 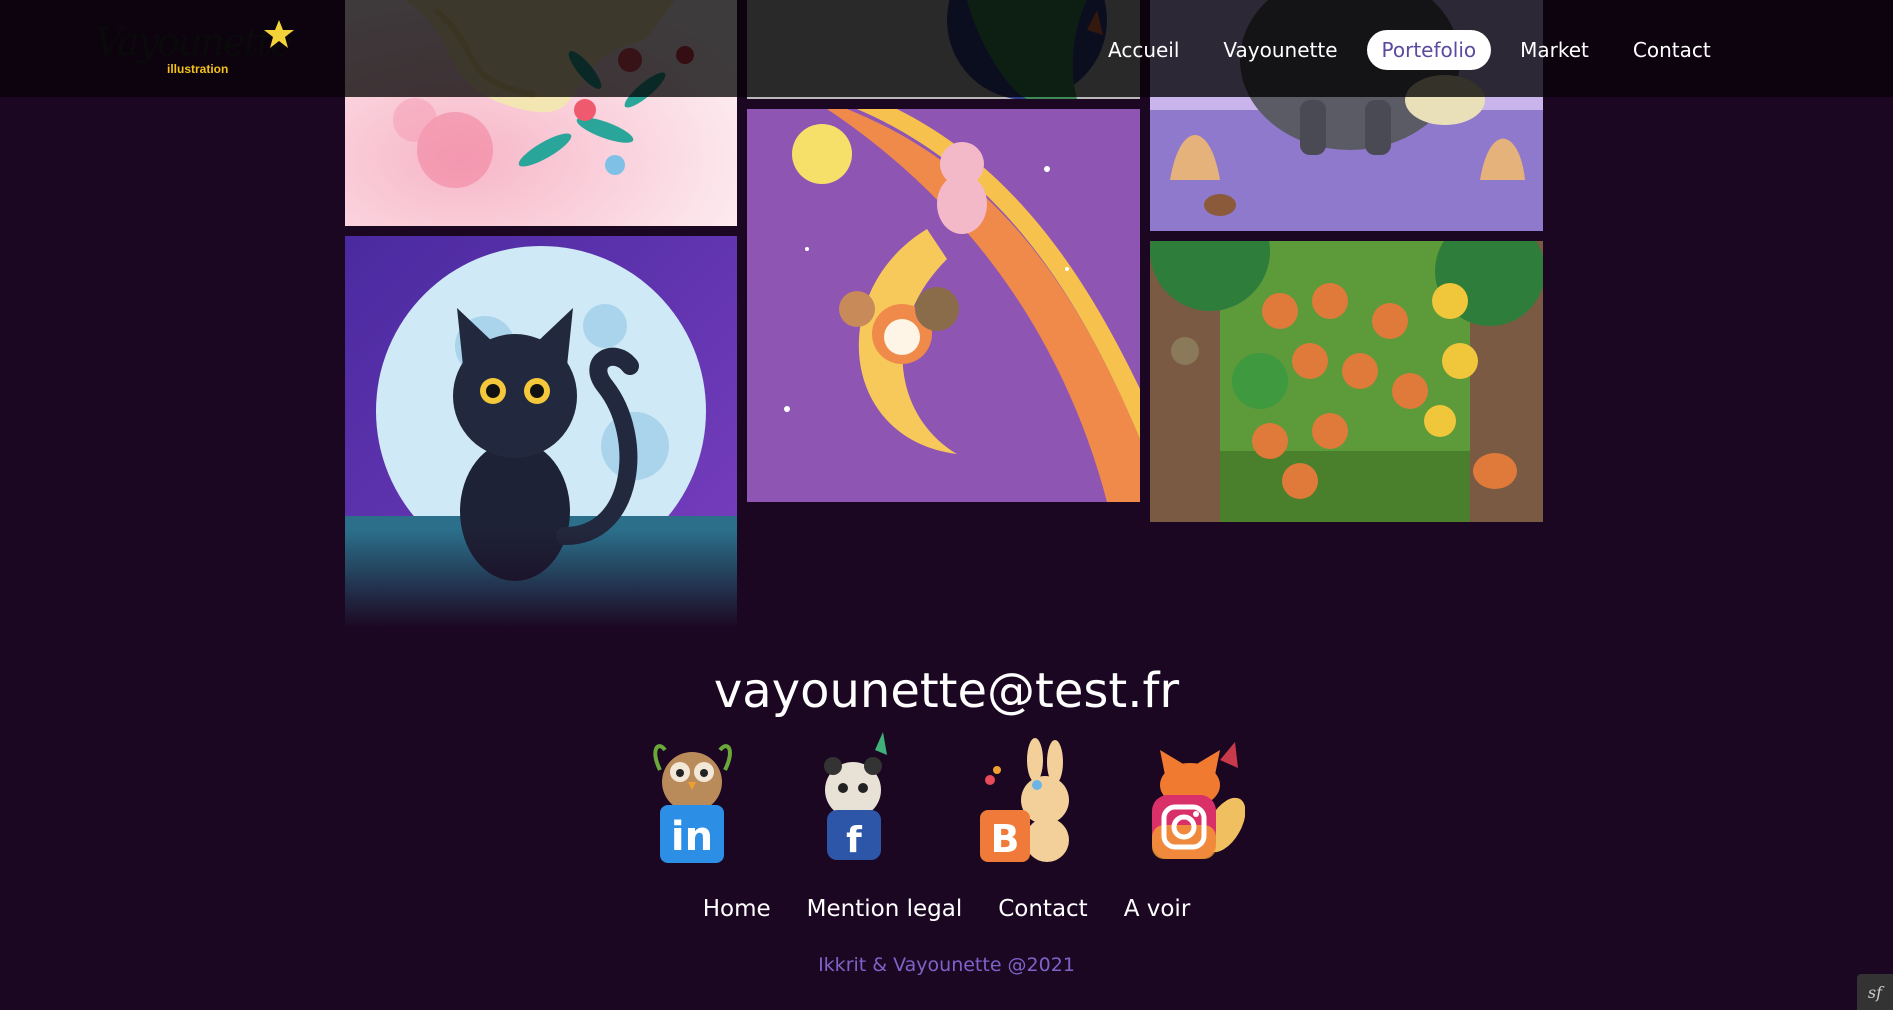 I want to click on nav-vayounette: Vayounette, so click(x=1280, y=50).